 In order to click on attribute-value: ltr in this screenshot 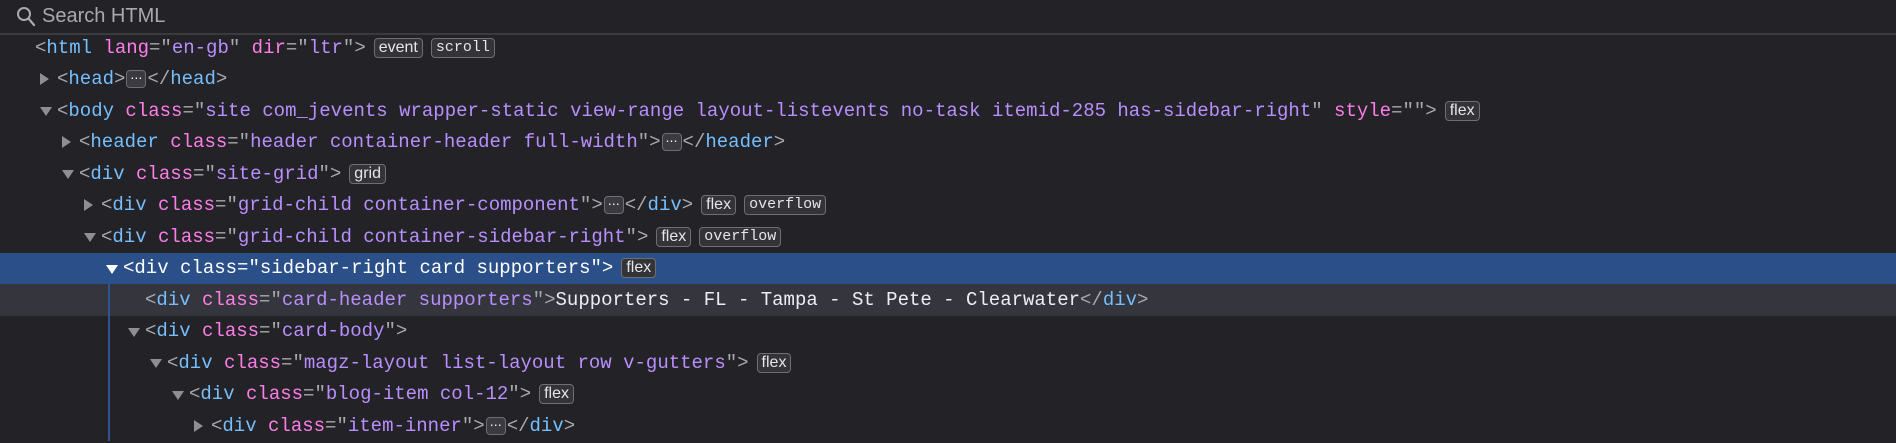, I will do `click(326, 48)`.